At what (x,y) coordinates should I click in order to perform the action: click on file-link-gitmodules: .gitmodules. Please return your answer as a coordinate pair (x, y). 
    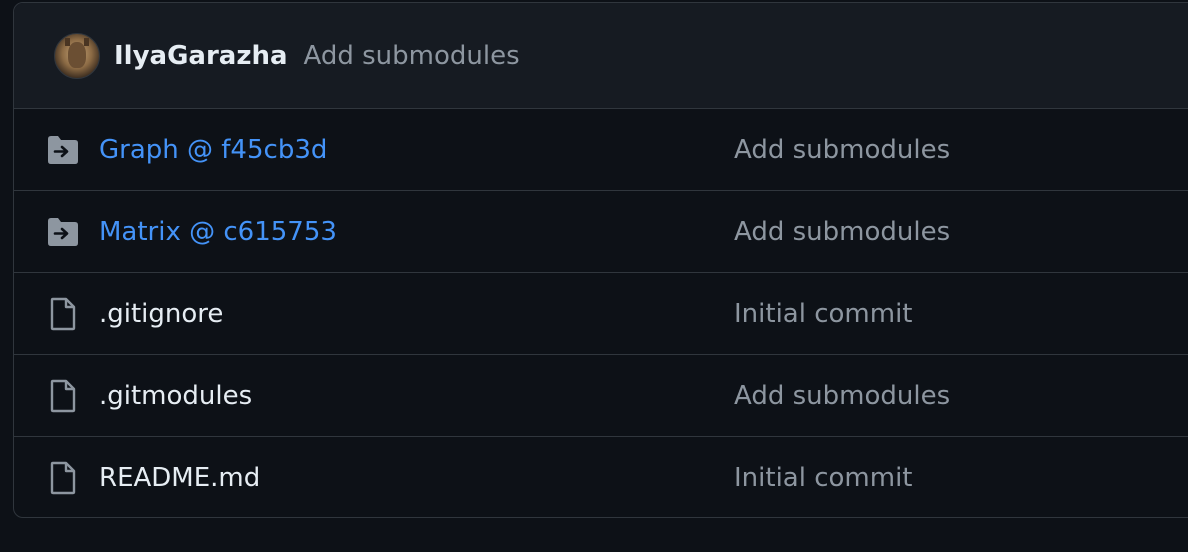
    Looking at the image, I should click on (175, 396).